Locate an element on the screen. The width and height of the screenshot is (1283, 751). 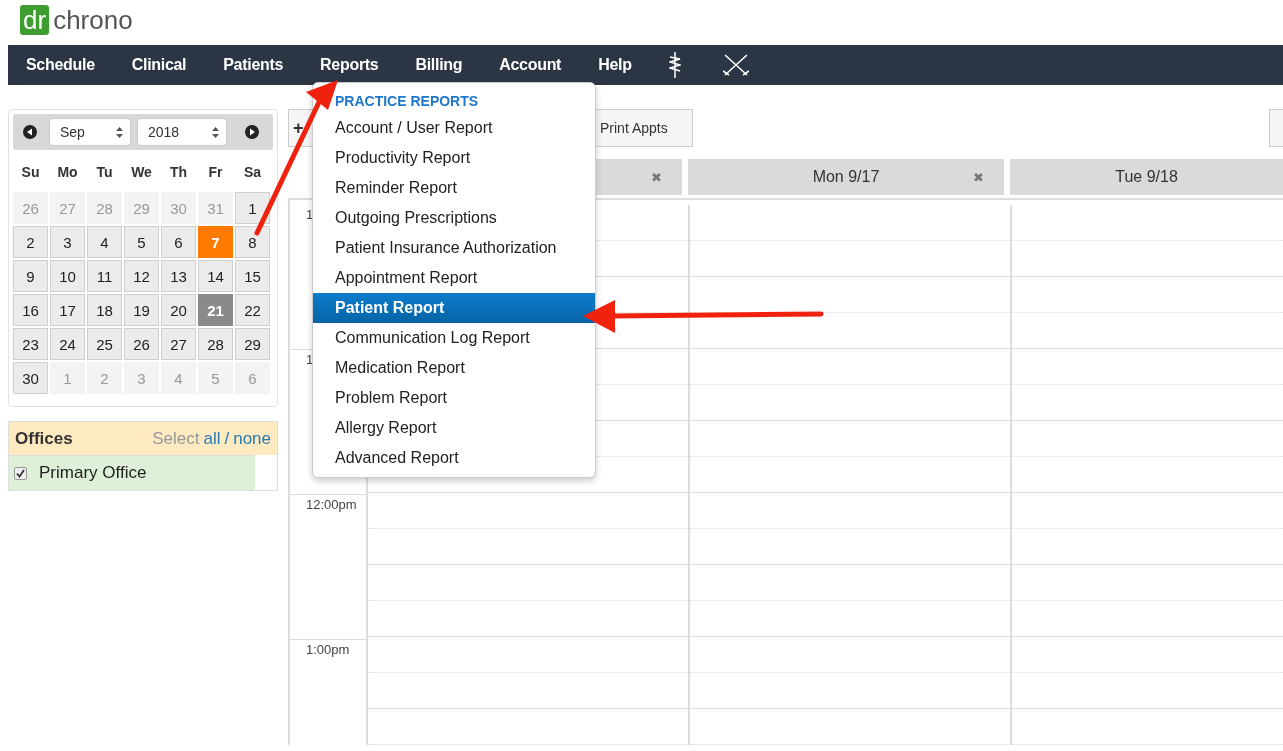
select-label: Select is located at coordinates (176, 438).